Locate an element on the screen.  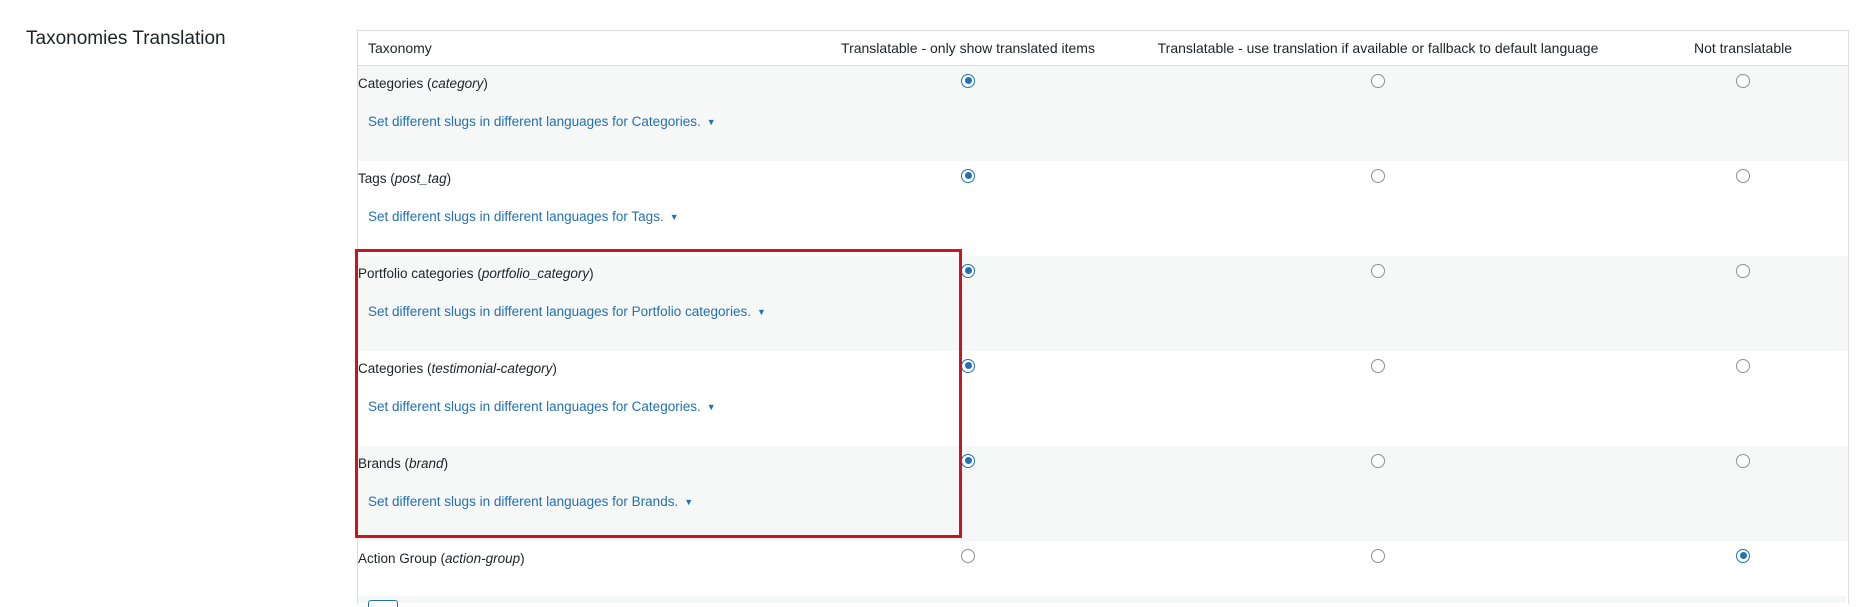
table-row: Brands (brand) is located at coordinates (1103, 463).